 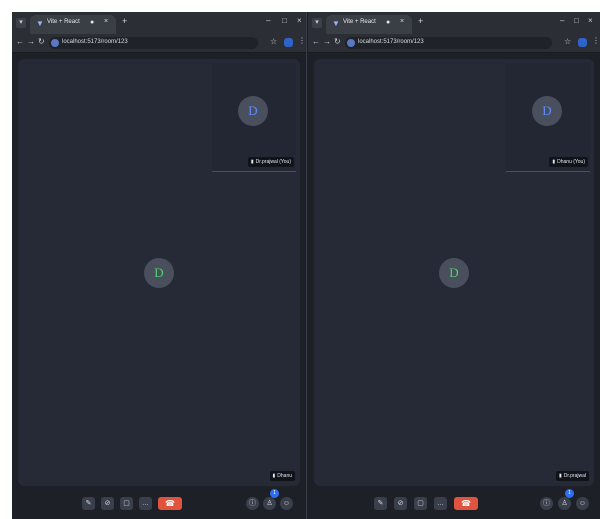 I want to click on remote-name-tag: ▮ Dhanu, so click(x=282, y=476).